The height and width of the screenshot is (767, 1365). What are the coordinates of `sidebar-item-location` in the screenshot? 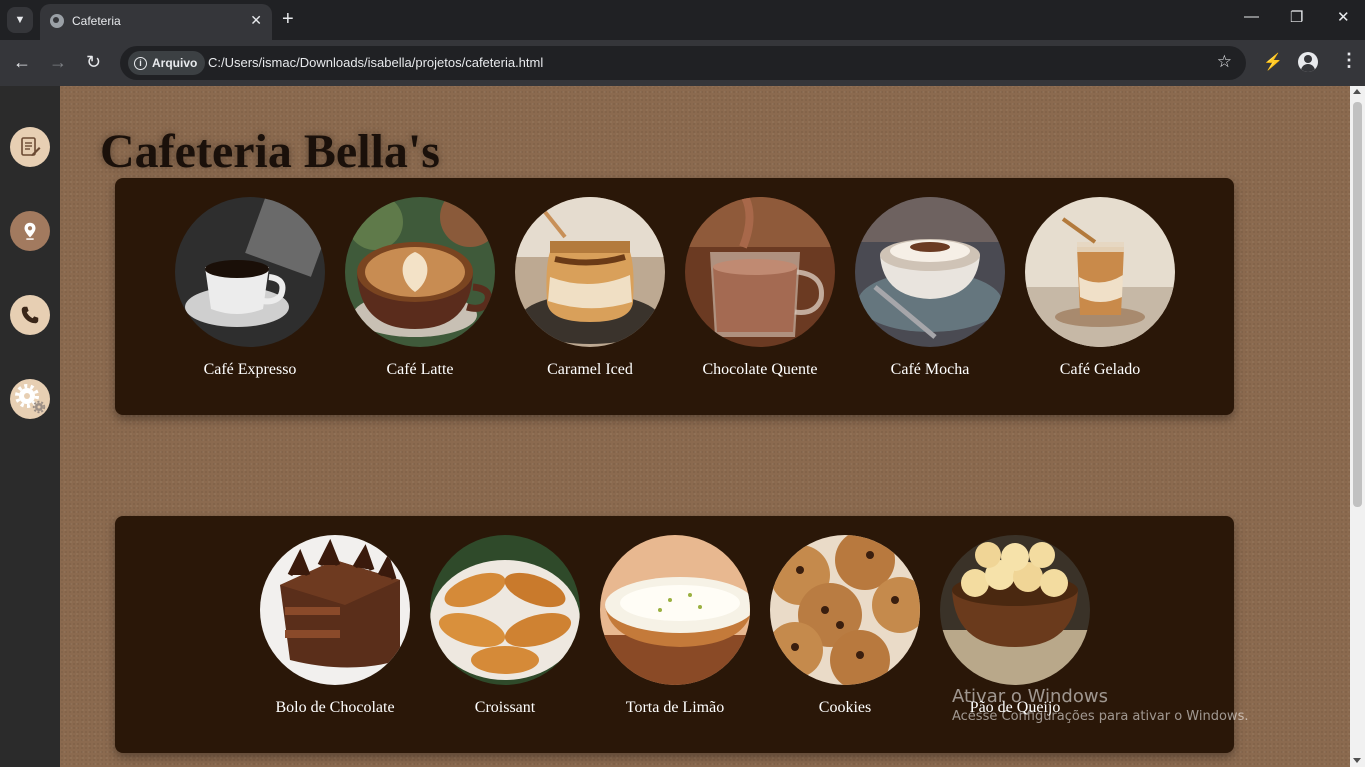 It's located at (30, 231).